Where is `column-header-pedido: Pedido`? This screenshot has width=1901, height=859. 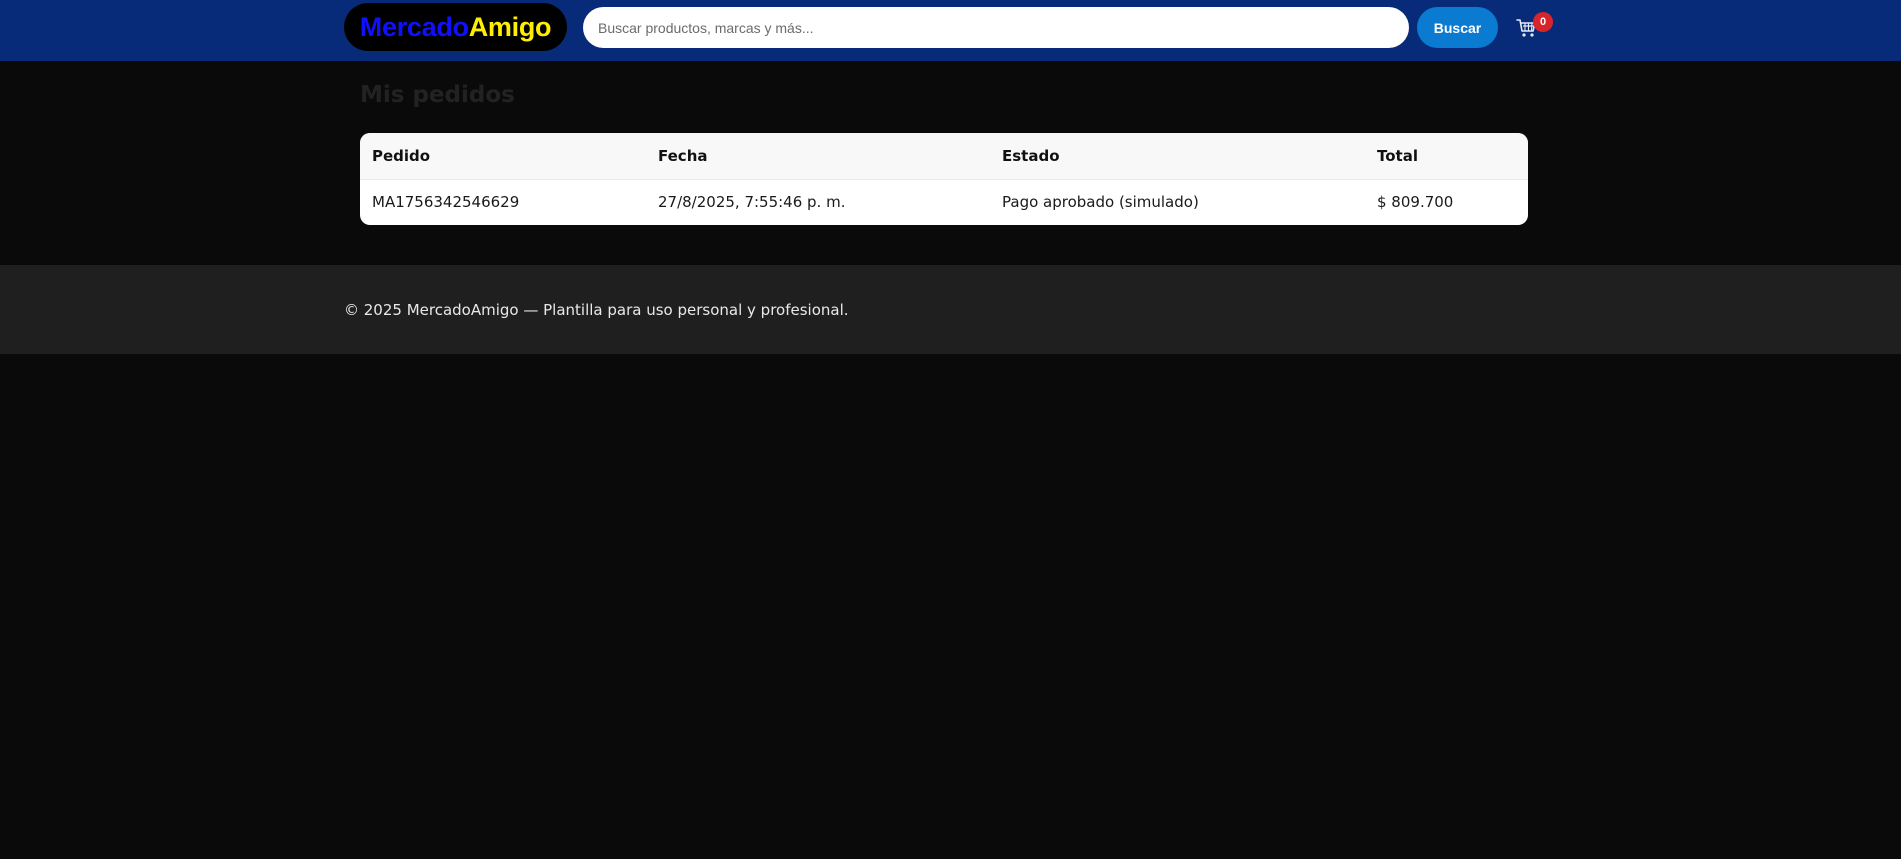 column-header-pedido: Pedido is located at coordinates (503, 156).